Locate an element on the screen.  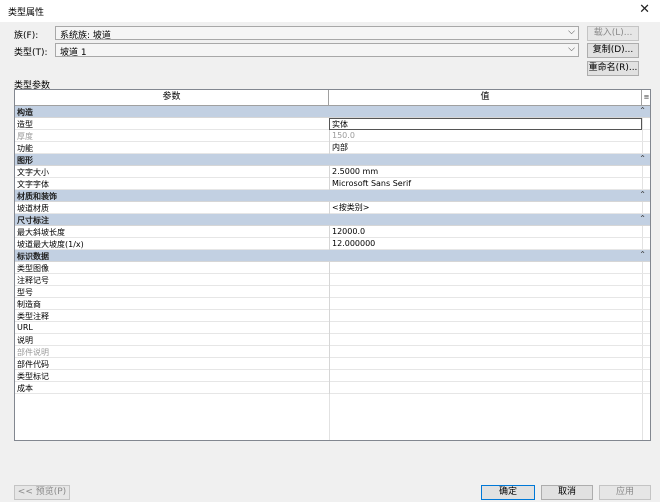
parameter-name: 部件说明 is located at coordinates (33, 352).